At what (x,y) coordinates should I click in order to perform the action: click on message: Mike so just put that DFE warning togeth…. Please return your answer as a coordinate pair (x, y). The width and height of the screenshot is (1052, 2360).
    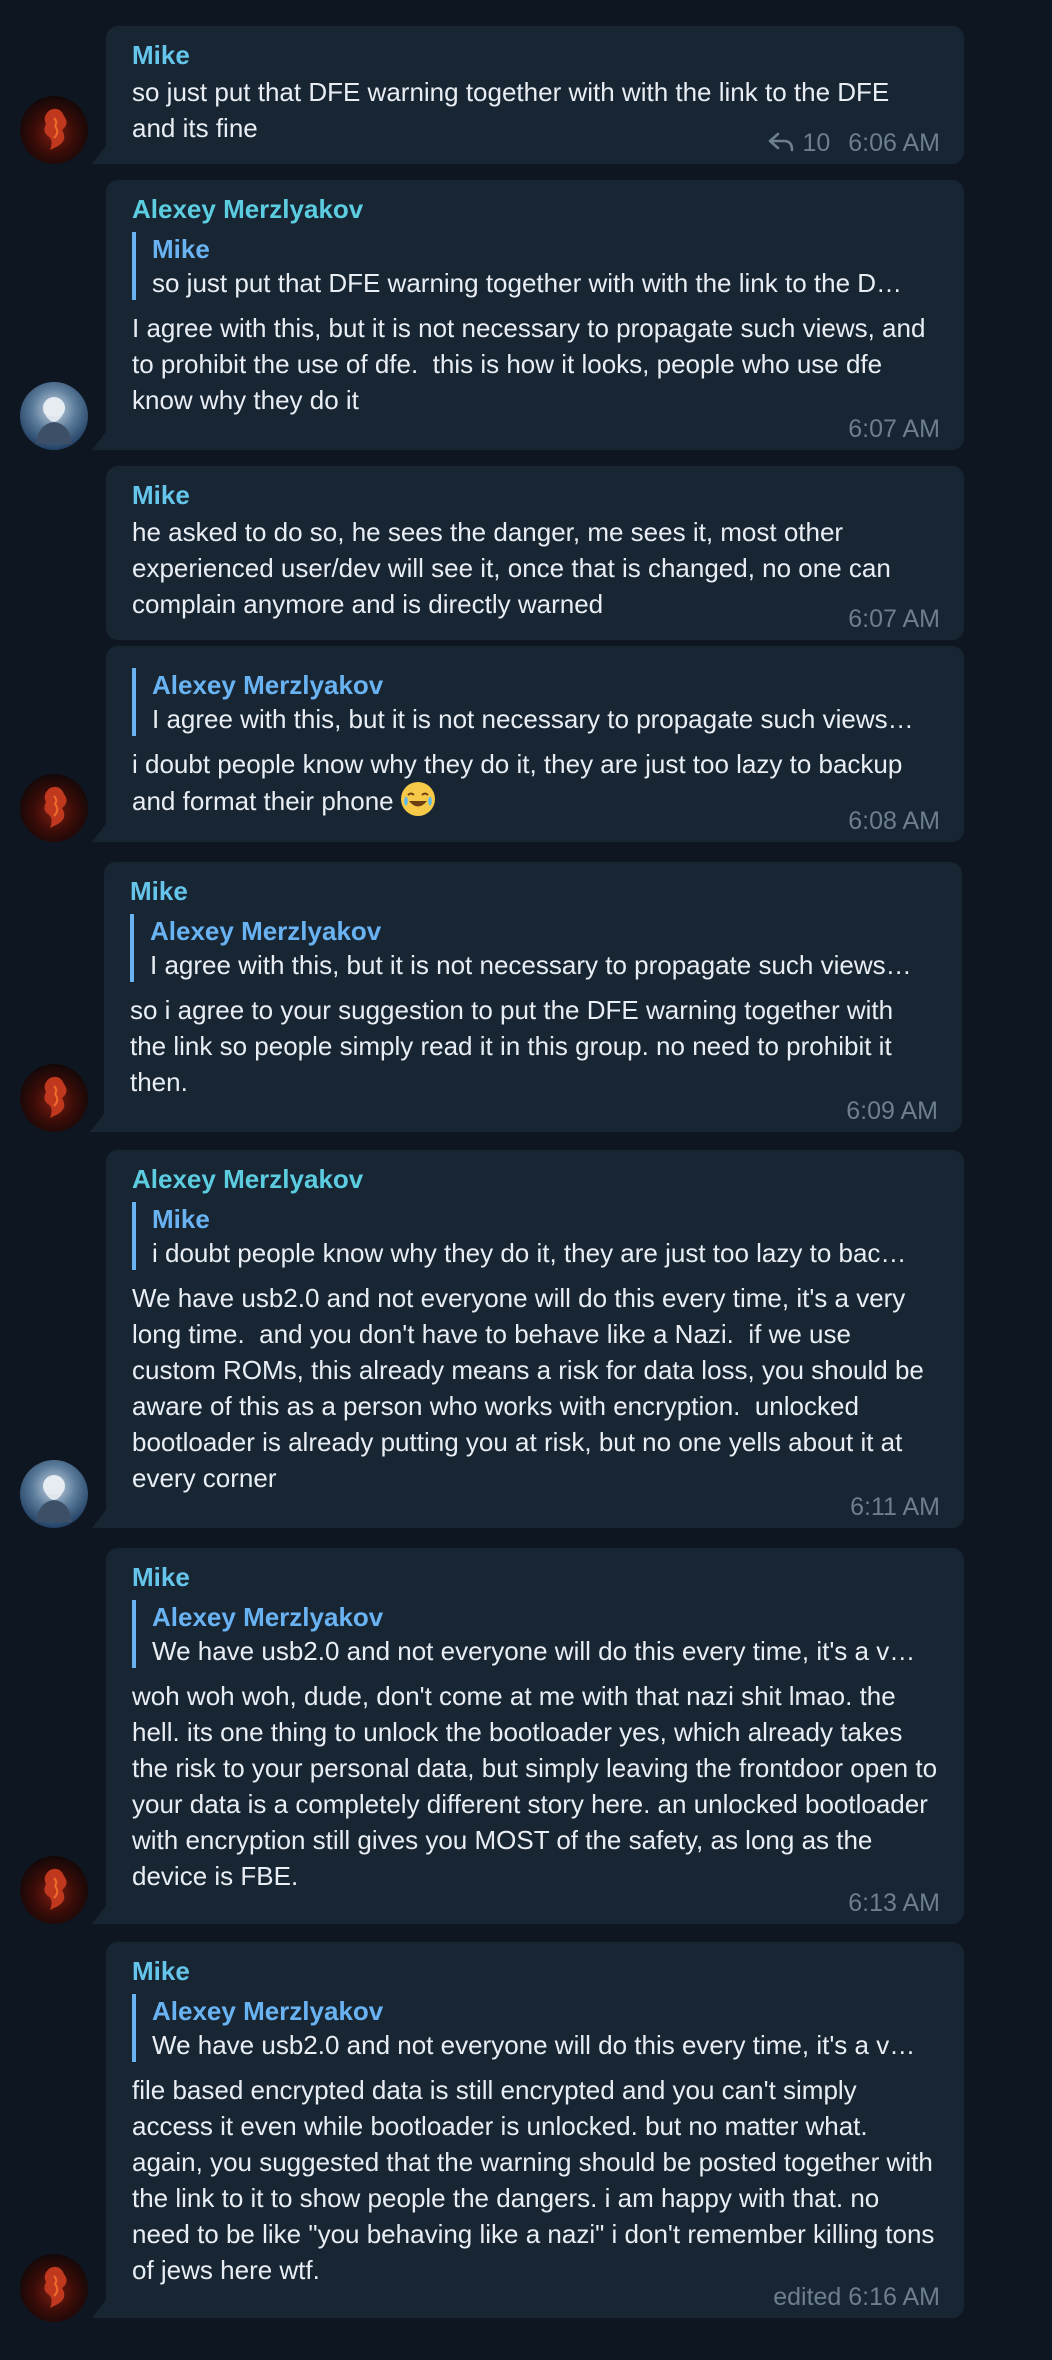
    Looking at the image, I should click on (526, 95).